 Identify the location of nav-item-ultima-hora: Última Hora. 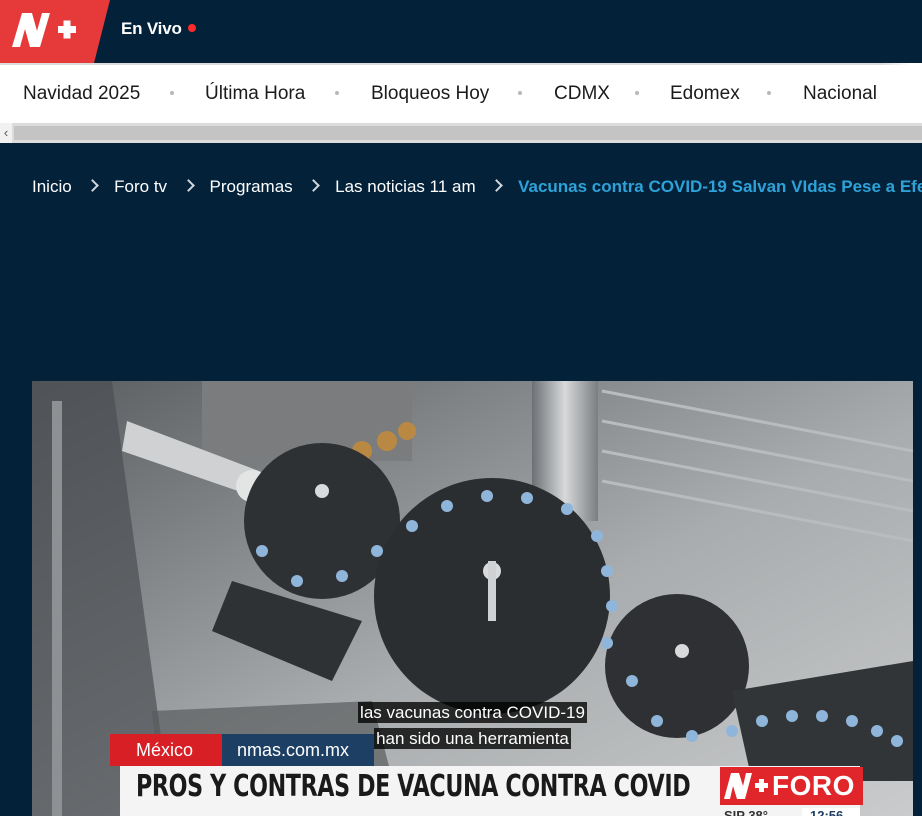
(255, 94).